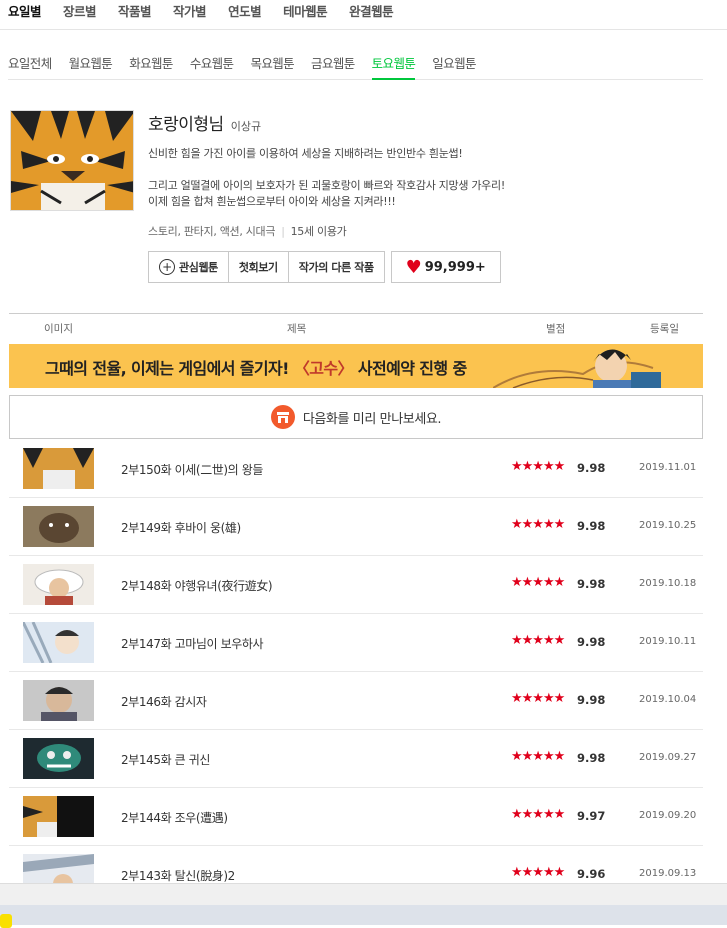  Describe the element at coordinates (668, 873) in the screenshot. I see `episode-date: 2019.09.13` at that location.